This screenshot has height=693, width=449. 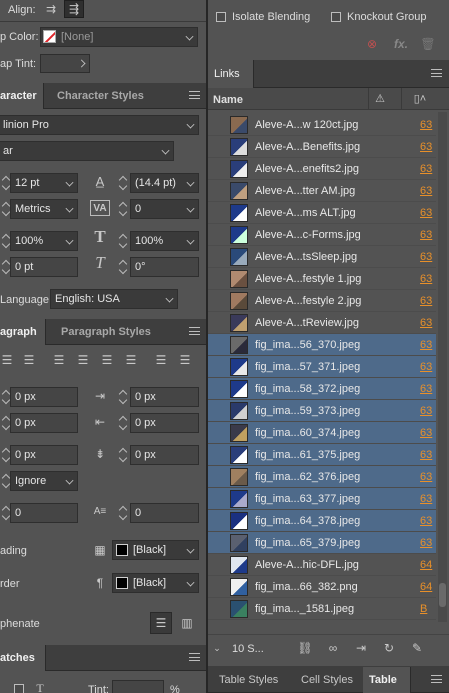 I want to click on tab-table: Table, so click(x=387, y=680).